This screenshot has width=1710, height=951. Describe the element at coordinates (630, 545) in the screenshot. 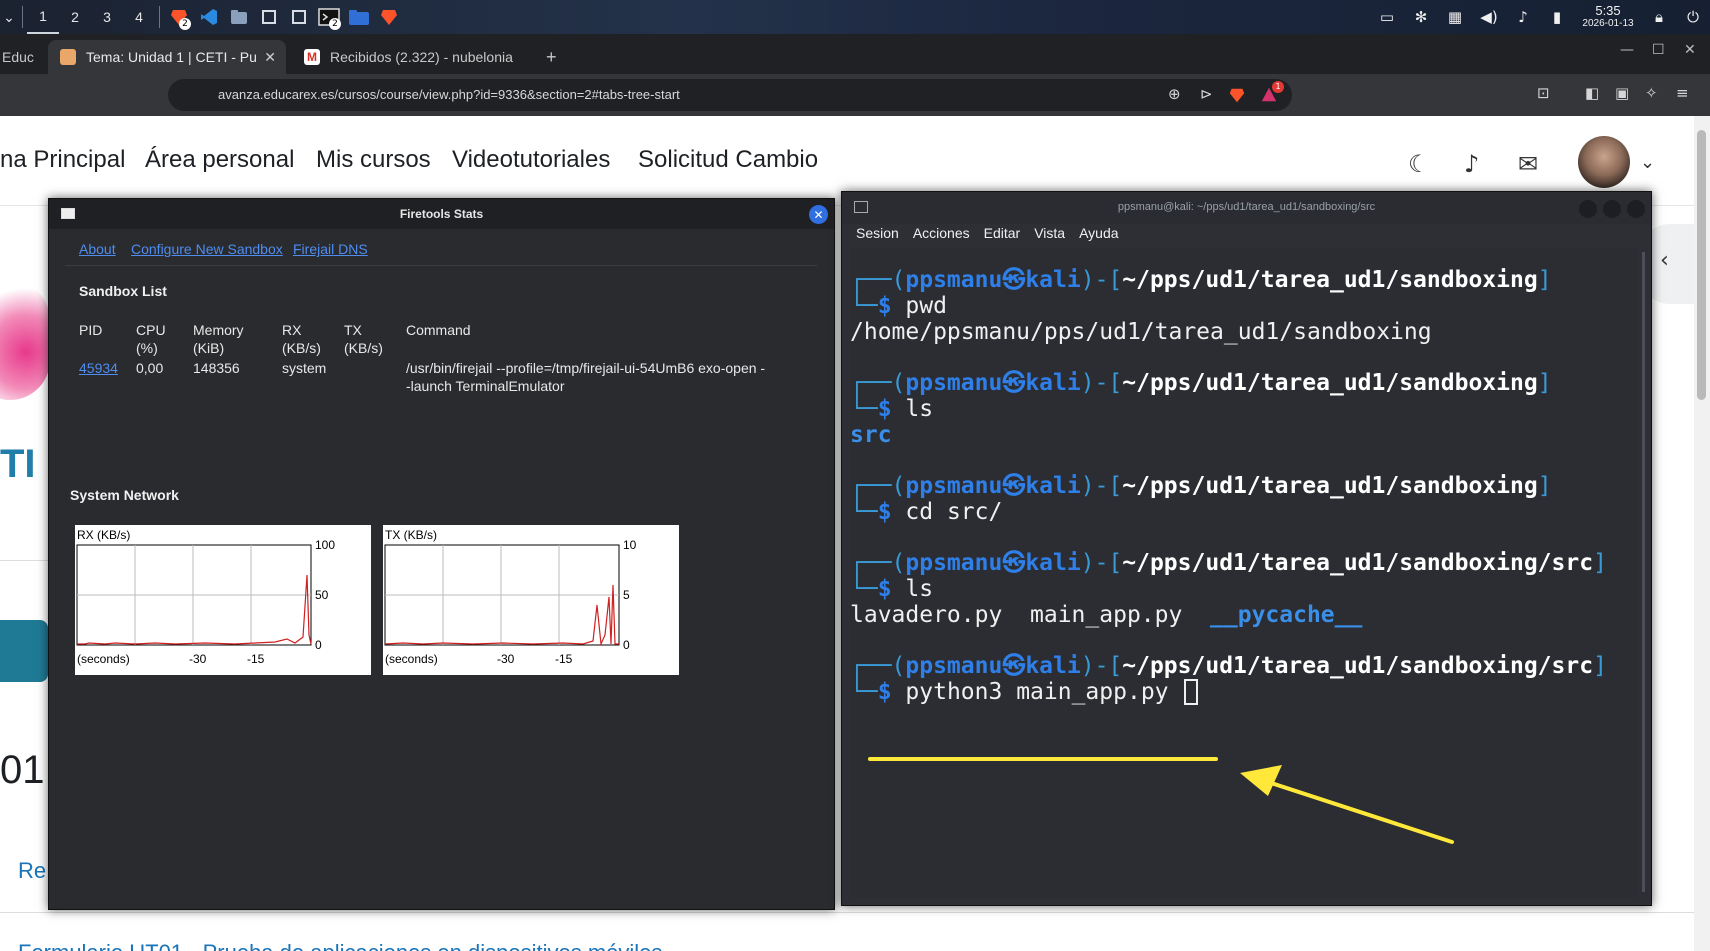

I see `tx-ymax: 10` at that location.